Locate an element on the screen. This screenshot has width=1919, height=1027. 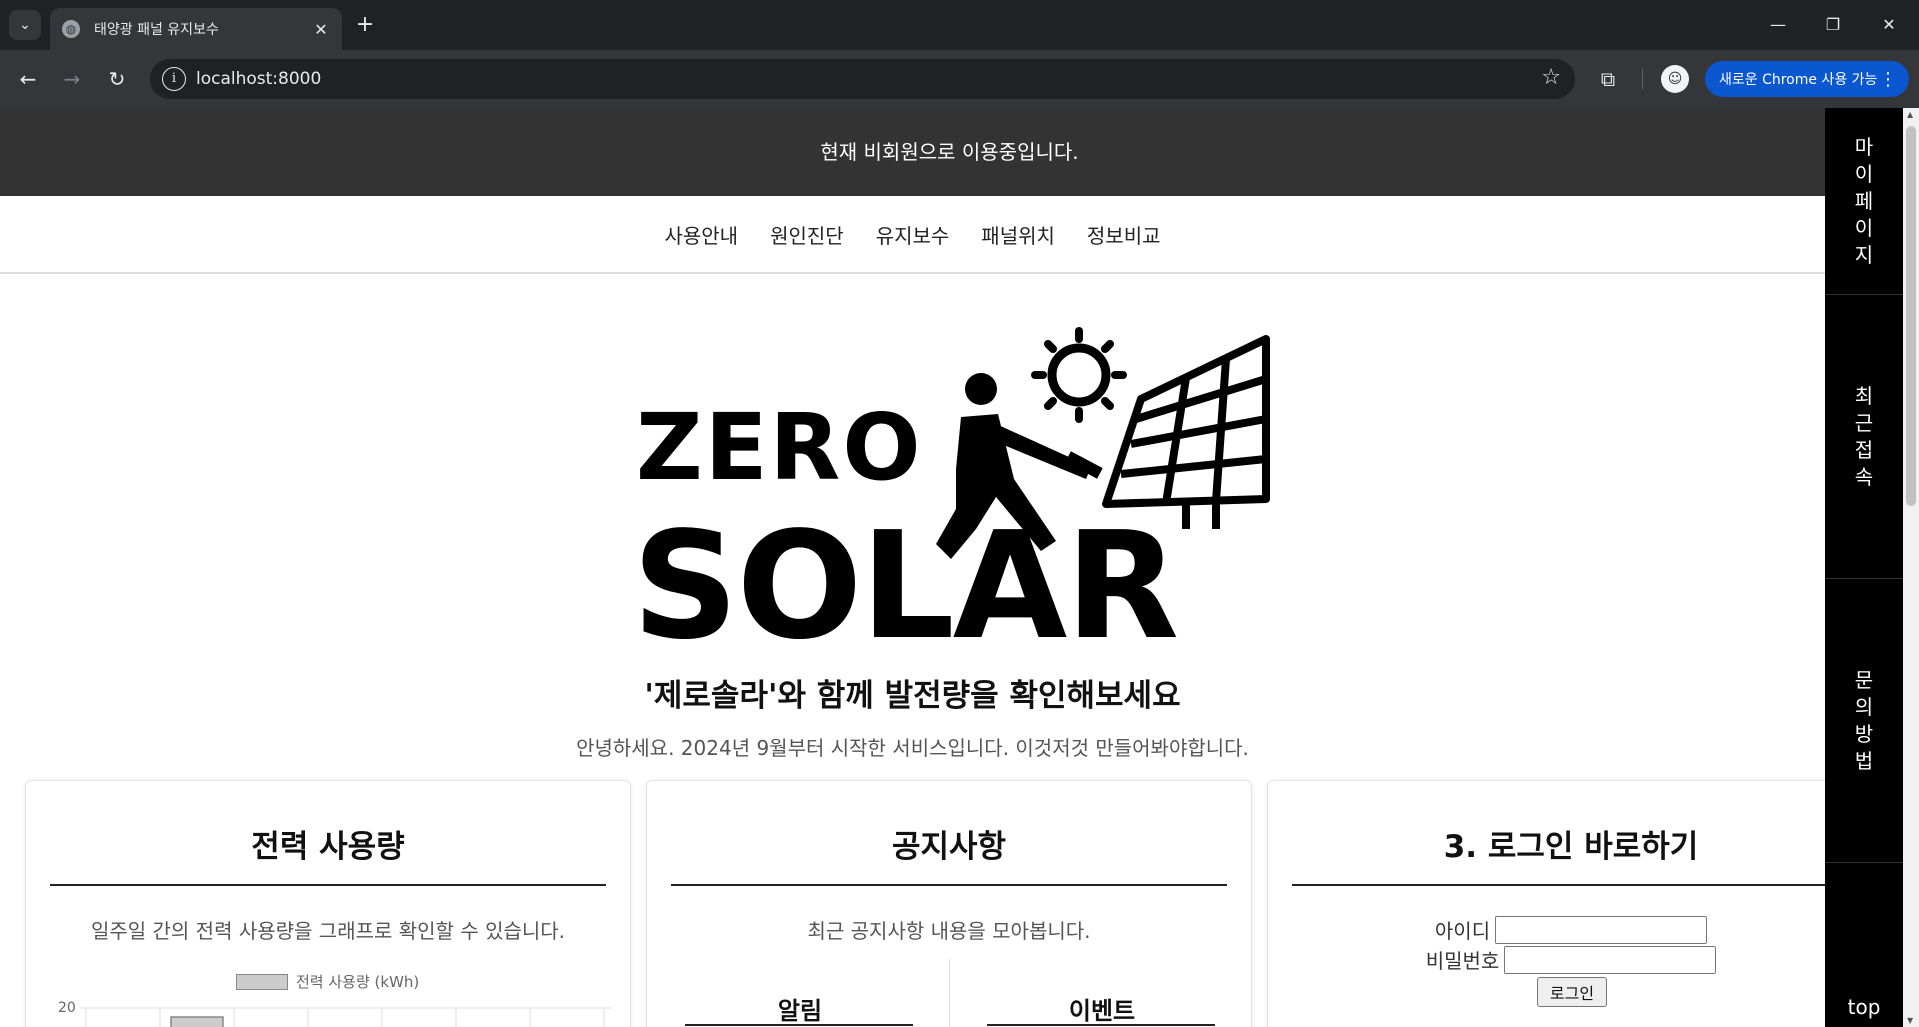
chrome-update-button: 새로운 Chrome 사용 가능 ⋮ is located at coordinates (1807, 79).